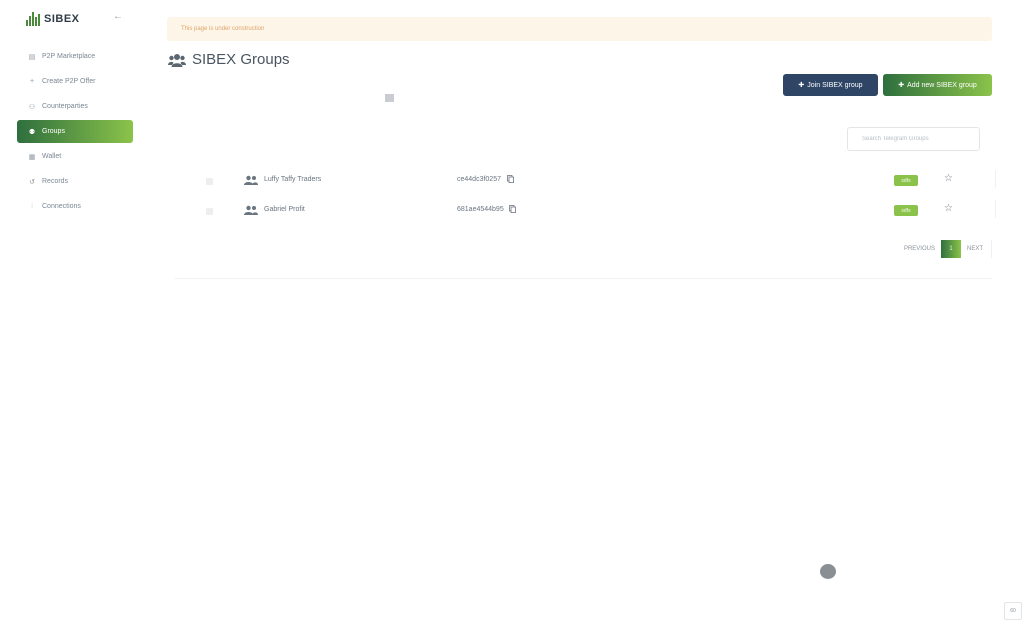  I want to click on brand-logo: SIBEX, so click(53, 19).